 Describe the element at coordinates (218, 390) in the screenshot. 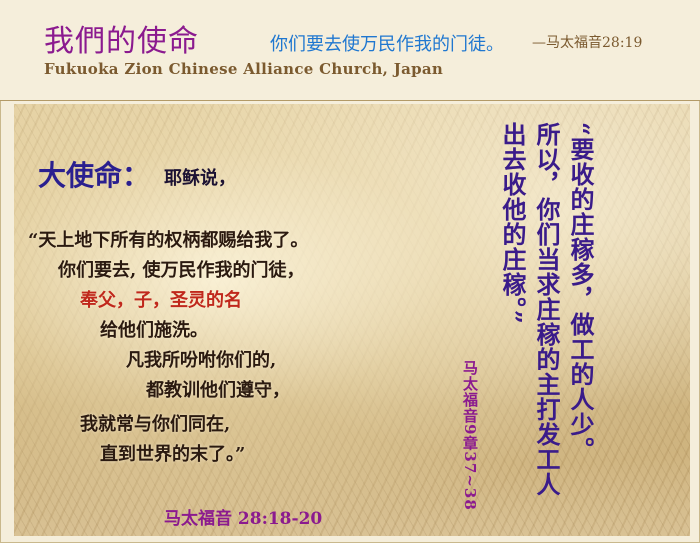

I see `verse-line: 都教训他们遵守，` at that location.